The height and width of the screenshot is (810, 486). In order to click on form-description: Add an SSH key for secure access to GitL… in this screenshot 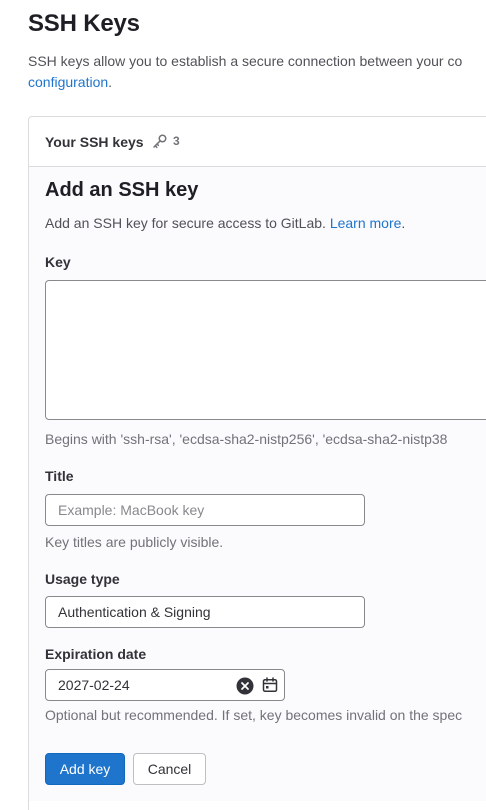, I will do `click(225, 223)`.